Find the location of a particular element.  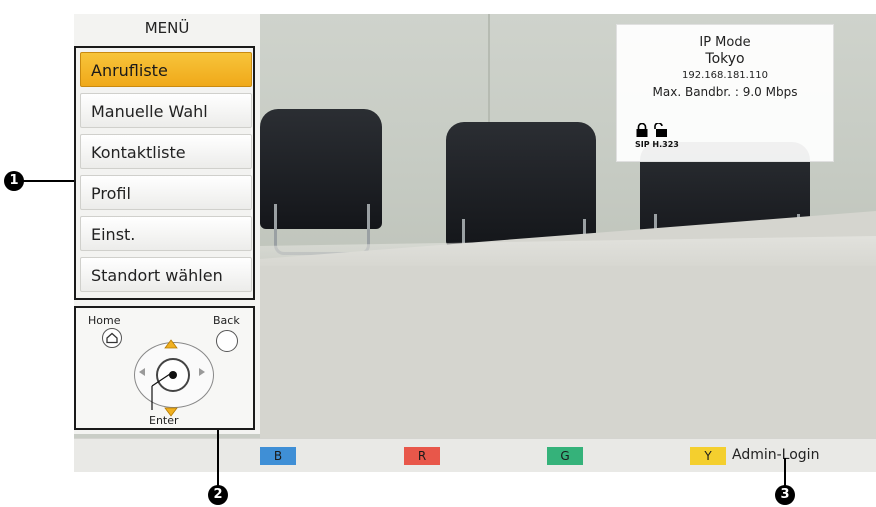

menu-item-profil: Profil is located at coordinates (166, 192).